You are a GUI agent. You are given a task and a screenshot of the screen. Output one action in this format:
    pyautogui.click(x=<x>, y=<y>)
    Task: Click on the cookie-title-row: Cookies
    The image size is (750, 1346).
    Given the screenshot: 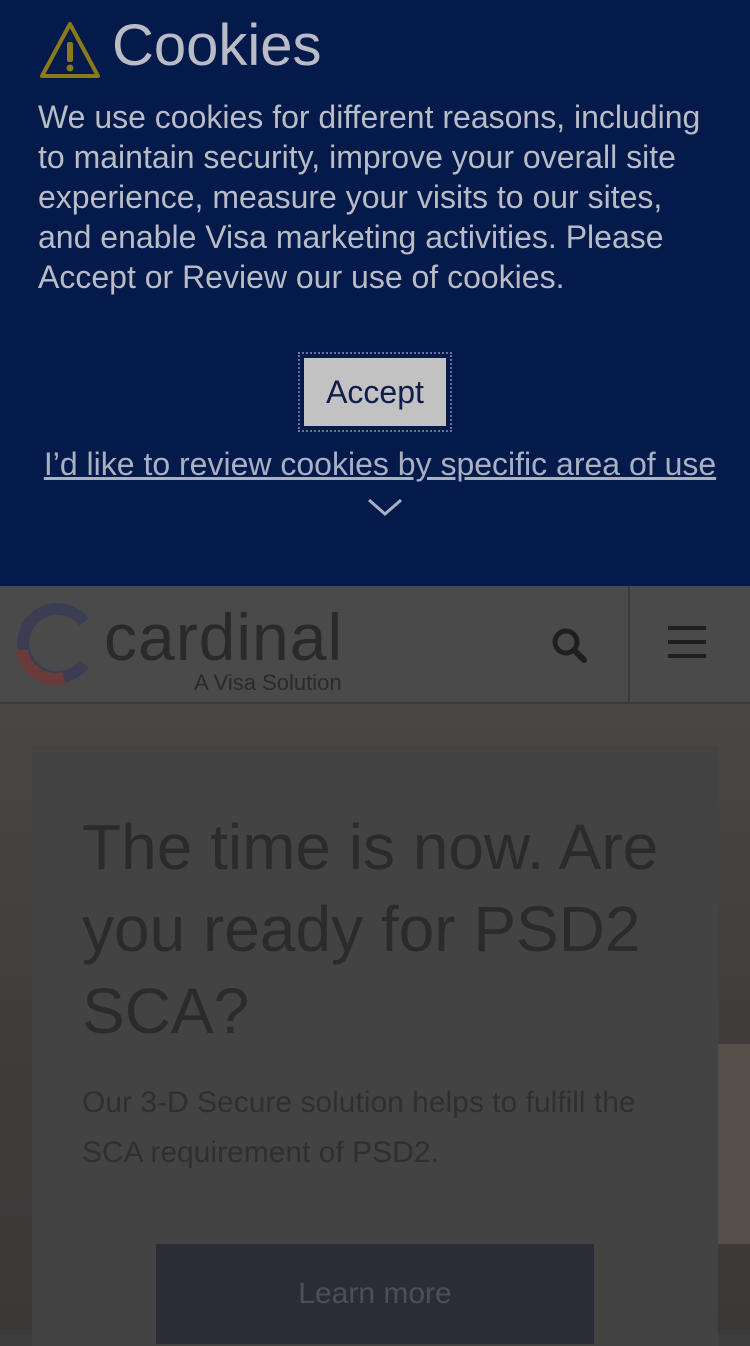 What is the action you would take?
    pyautogui.click(x=180, y=46)
    